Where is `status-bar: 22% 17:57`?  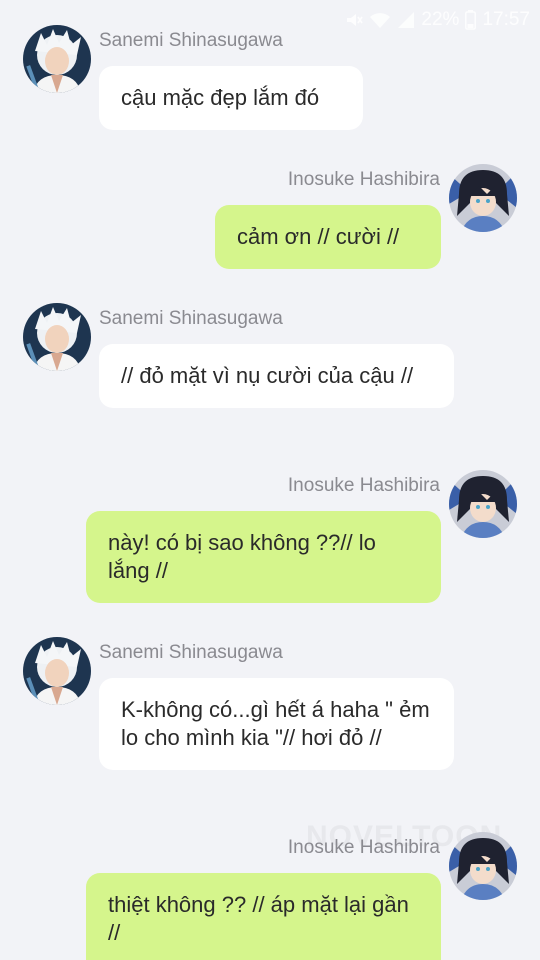
status-bar: 22% 17:57 is located at coordinates (437, 20).